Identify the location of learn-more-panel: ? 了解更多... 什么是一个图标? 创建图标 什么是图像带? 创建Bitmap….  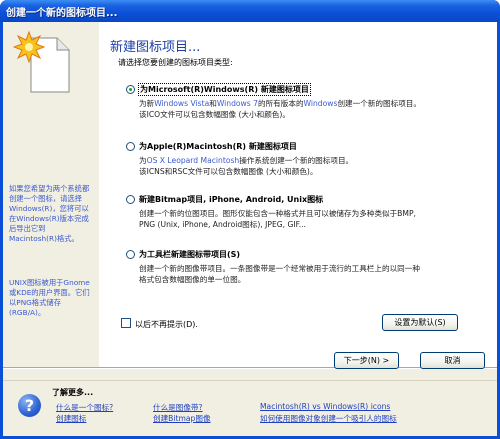
(250, 408).